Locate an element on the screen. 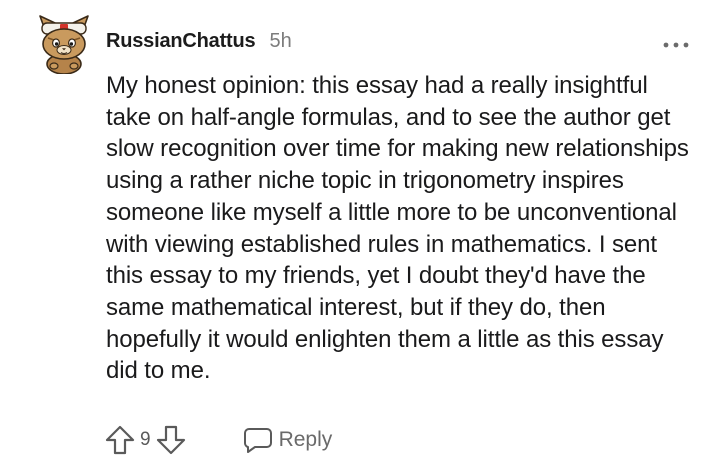 This screenshot has width=720, height=466. avatar is located at coordinates (64, 44).